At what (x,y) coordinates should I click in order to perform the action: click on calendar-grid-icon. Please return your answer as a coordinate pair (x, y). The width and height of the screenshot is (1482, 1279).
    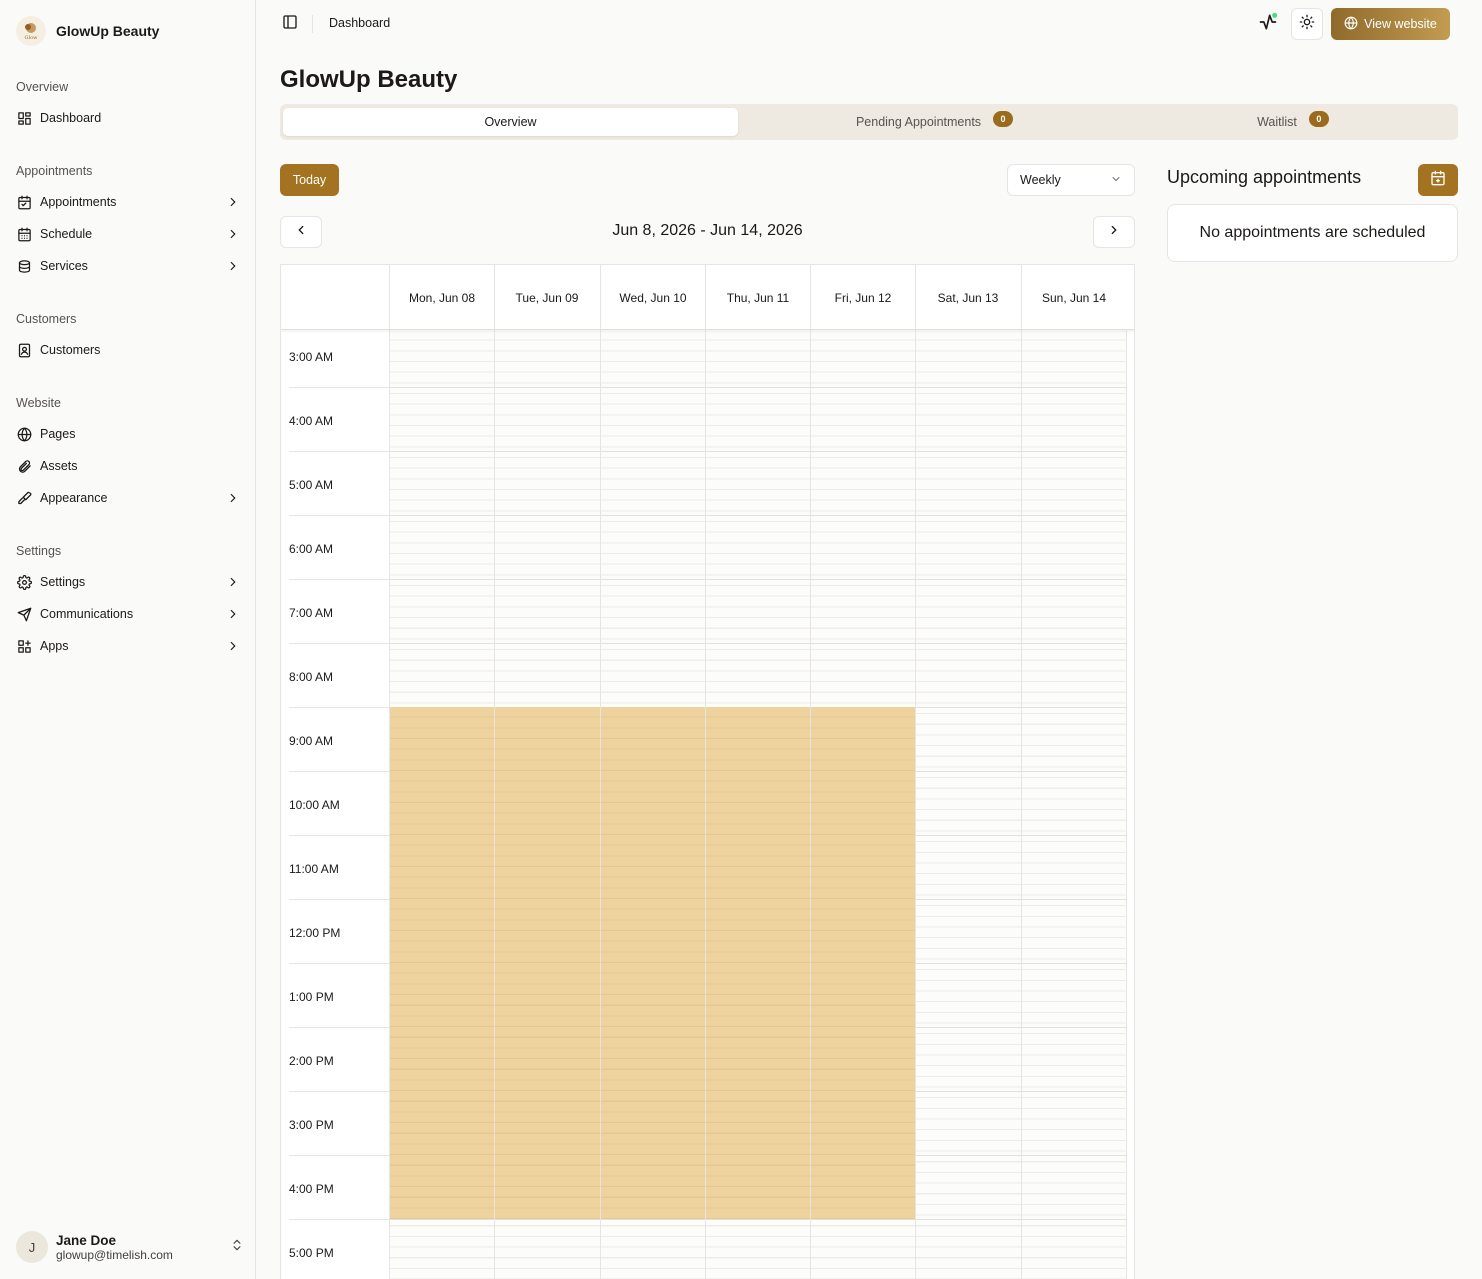
    Looking at the image, I should click on (24, 234).